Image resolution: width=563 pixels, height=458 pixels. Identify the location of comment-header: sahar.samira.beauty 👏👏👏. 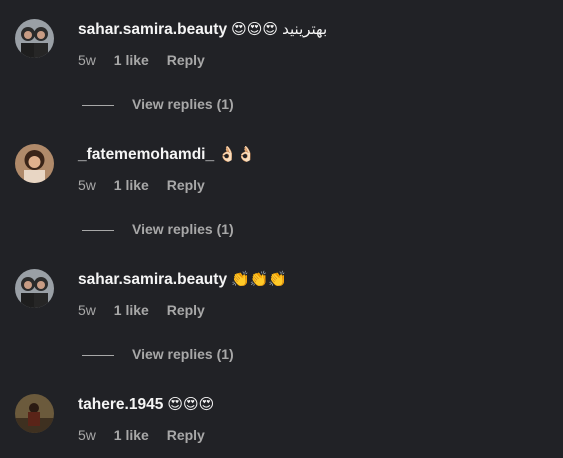
(182, 280).